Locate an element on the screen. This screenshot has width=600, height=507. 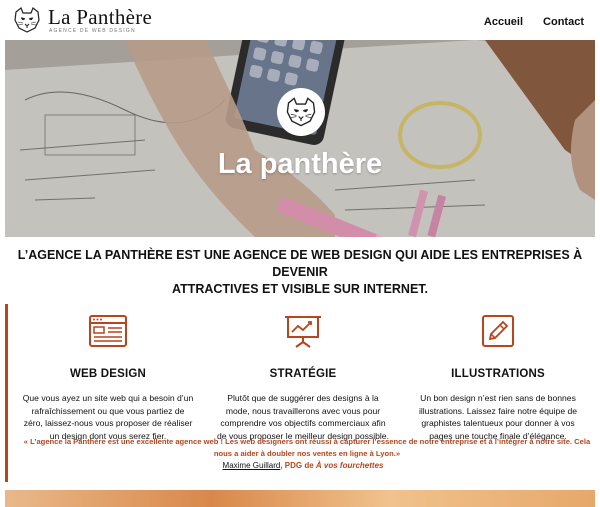
next-section-image is located at coordinates (300, 498).